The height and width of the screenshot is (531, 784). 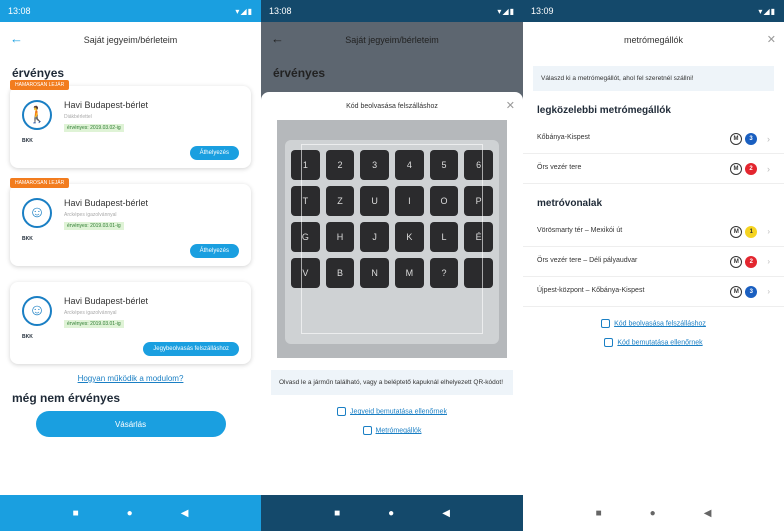 I want to click on person-icon: ☺, so click(x=37, y=311).